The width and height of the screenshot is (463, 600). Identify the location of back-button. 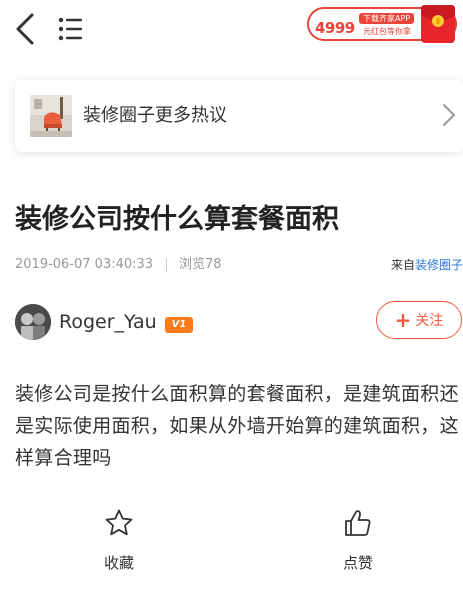
(27, 29).